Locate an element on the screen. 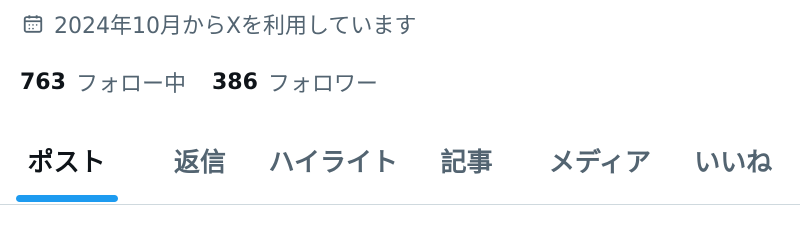 The image size is (800, 240). tab-media: メディア is located at coordinates (599, 160).